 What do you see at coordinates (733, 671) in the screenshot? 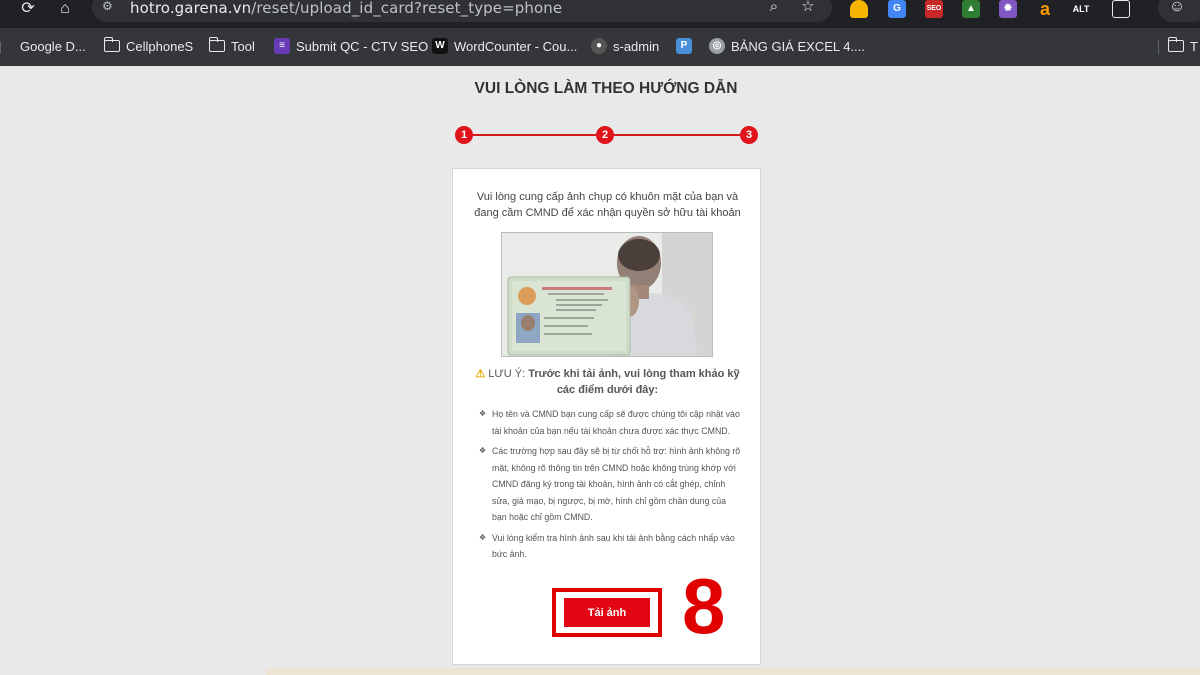
I see `page-bottom-strip` at bounding box center [733, 671].